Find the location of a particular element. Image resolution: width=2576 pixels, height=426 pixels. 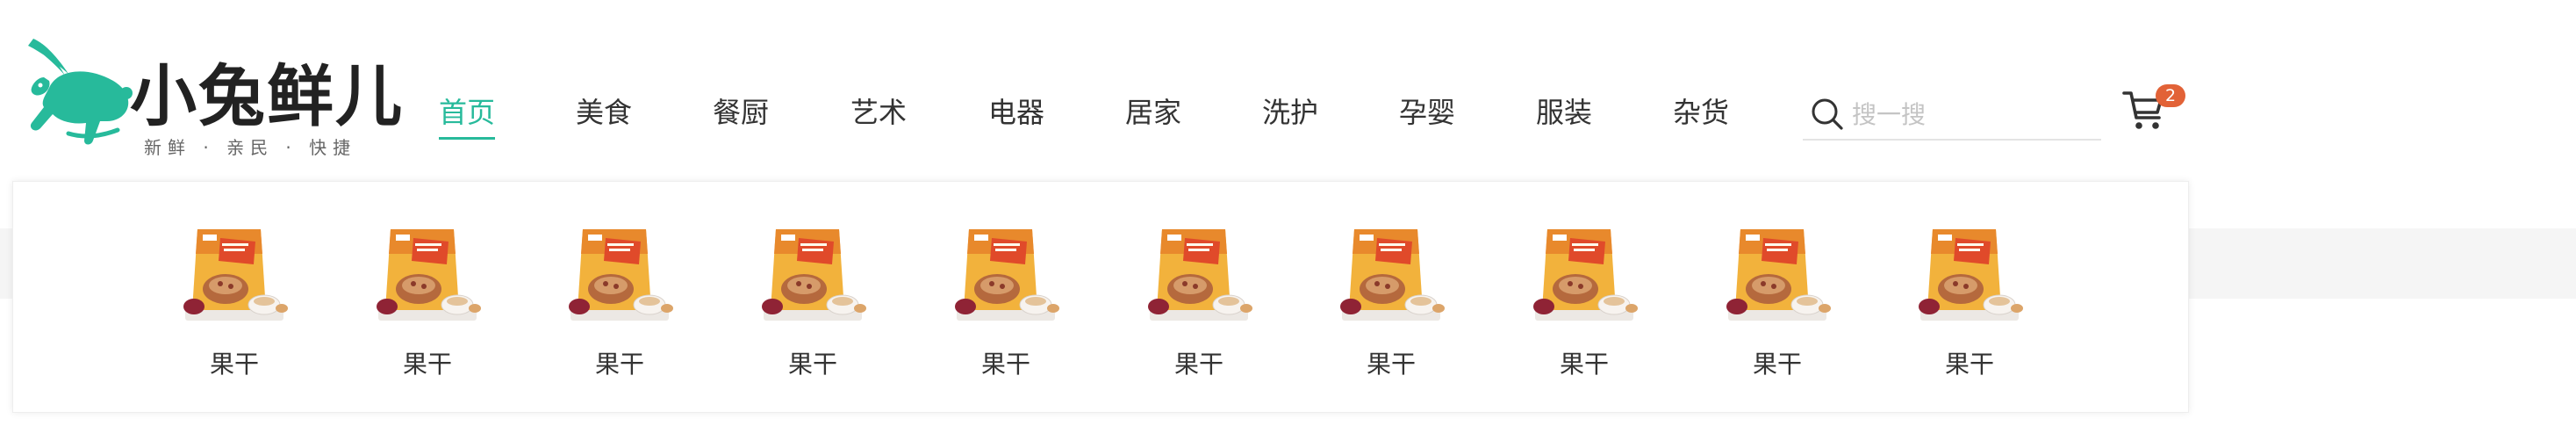

nav-active-underline is located at coordinates (467, 138).